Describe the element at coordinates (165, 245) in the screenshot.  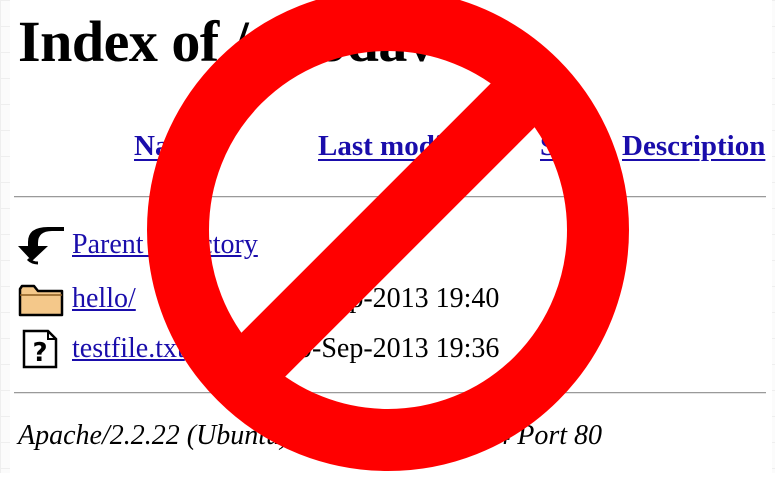
I see `entry-link: Parent Directory` at that location.